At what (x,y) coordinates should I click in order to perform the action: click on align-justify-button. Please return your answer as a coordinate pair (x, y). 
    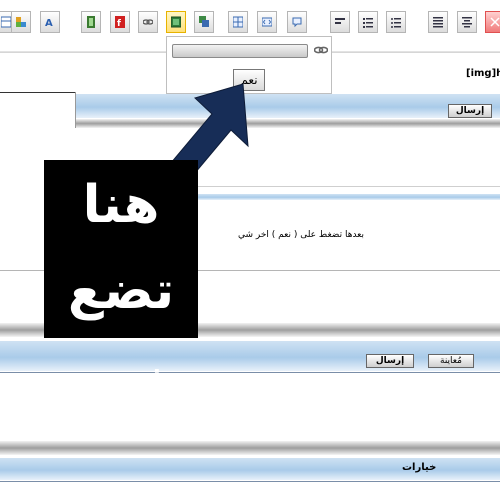
    Looking at the image, I should click on (438, 22).